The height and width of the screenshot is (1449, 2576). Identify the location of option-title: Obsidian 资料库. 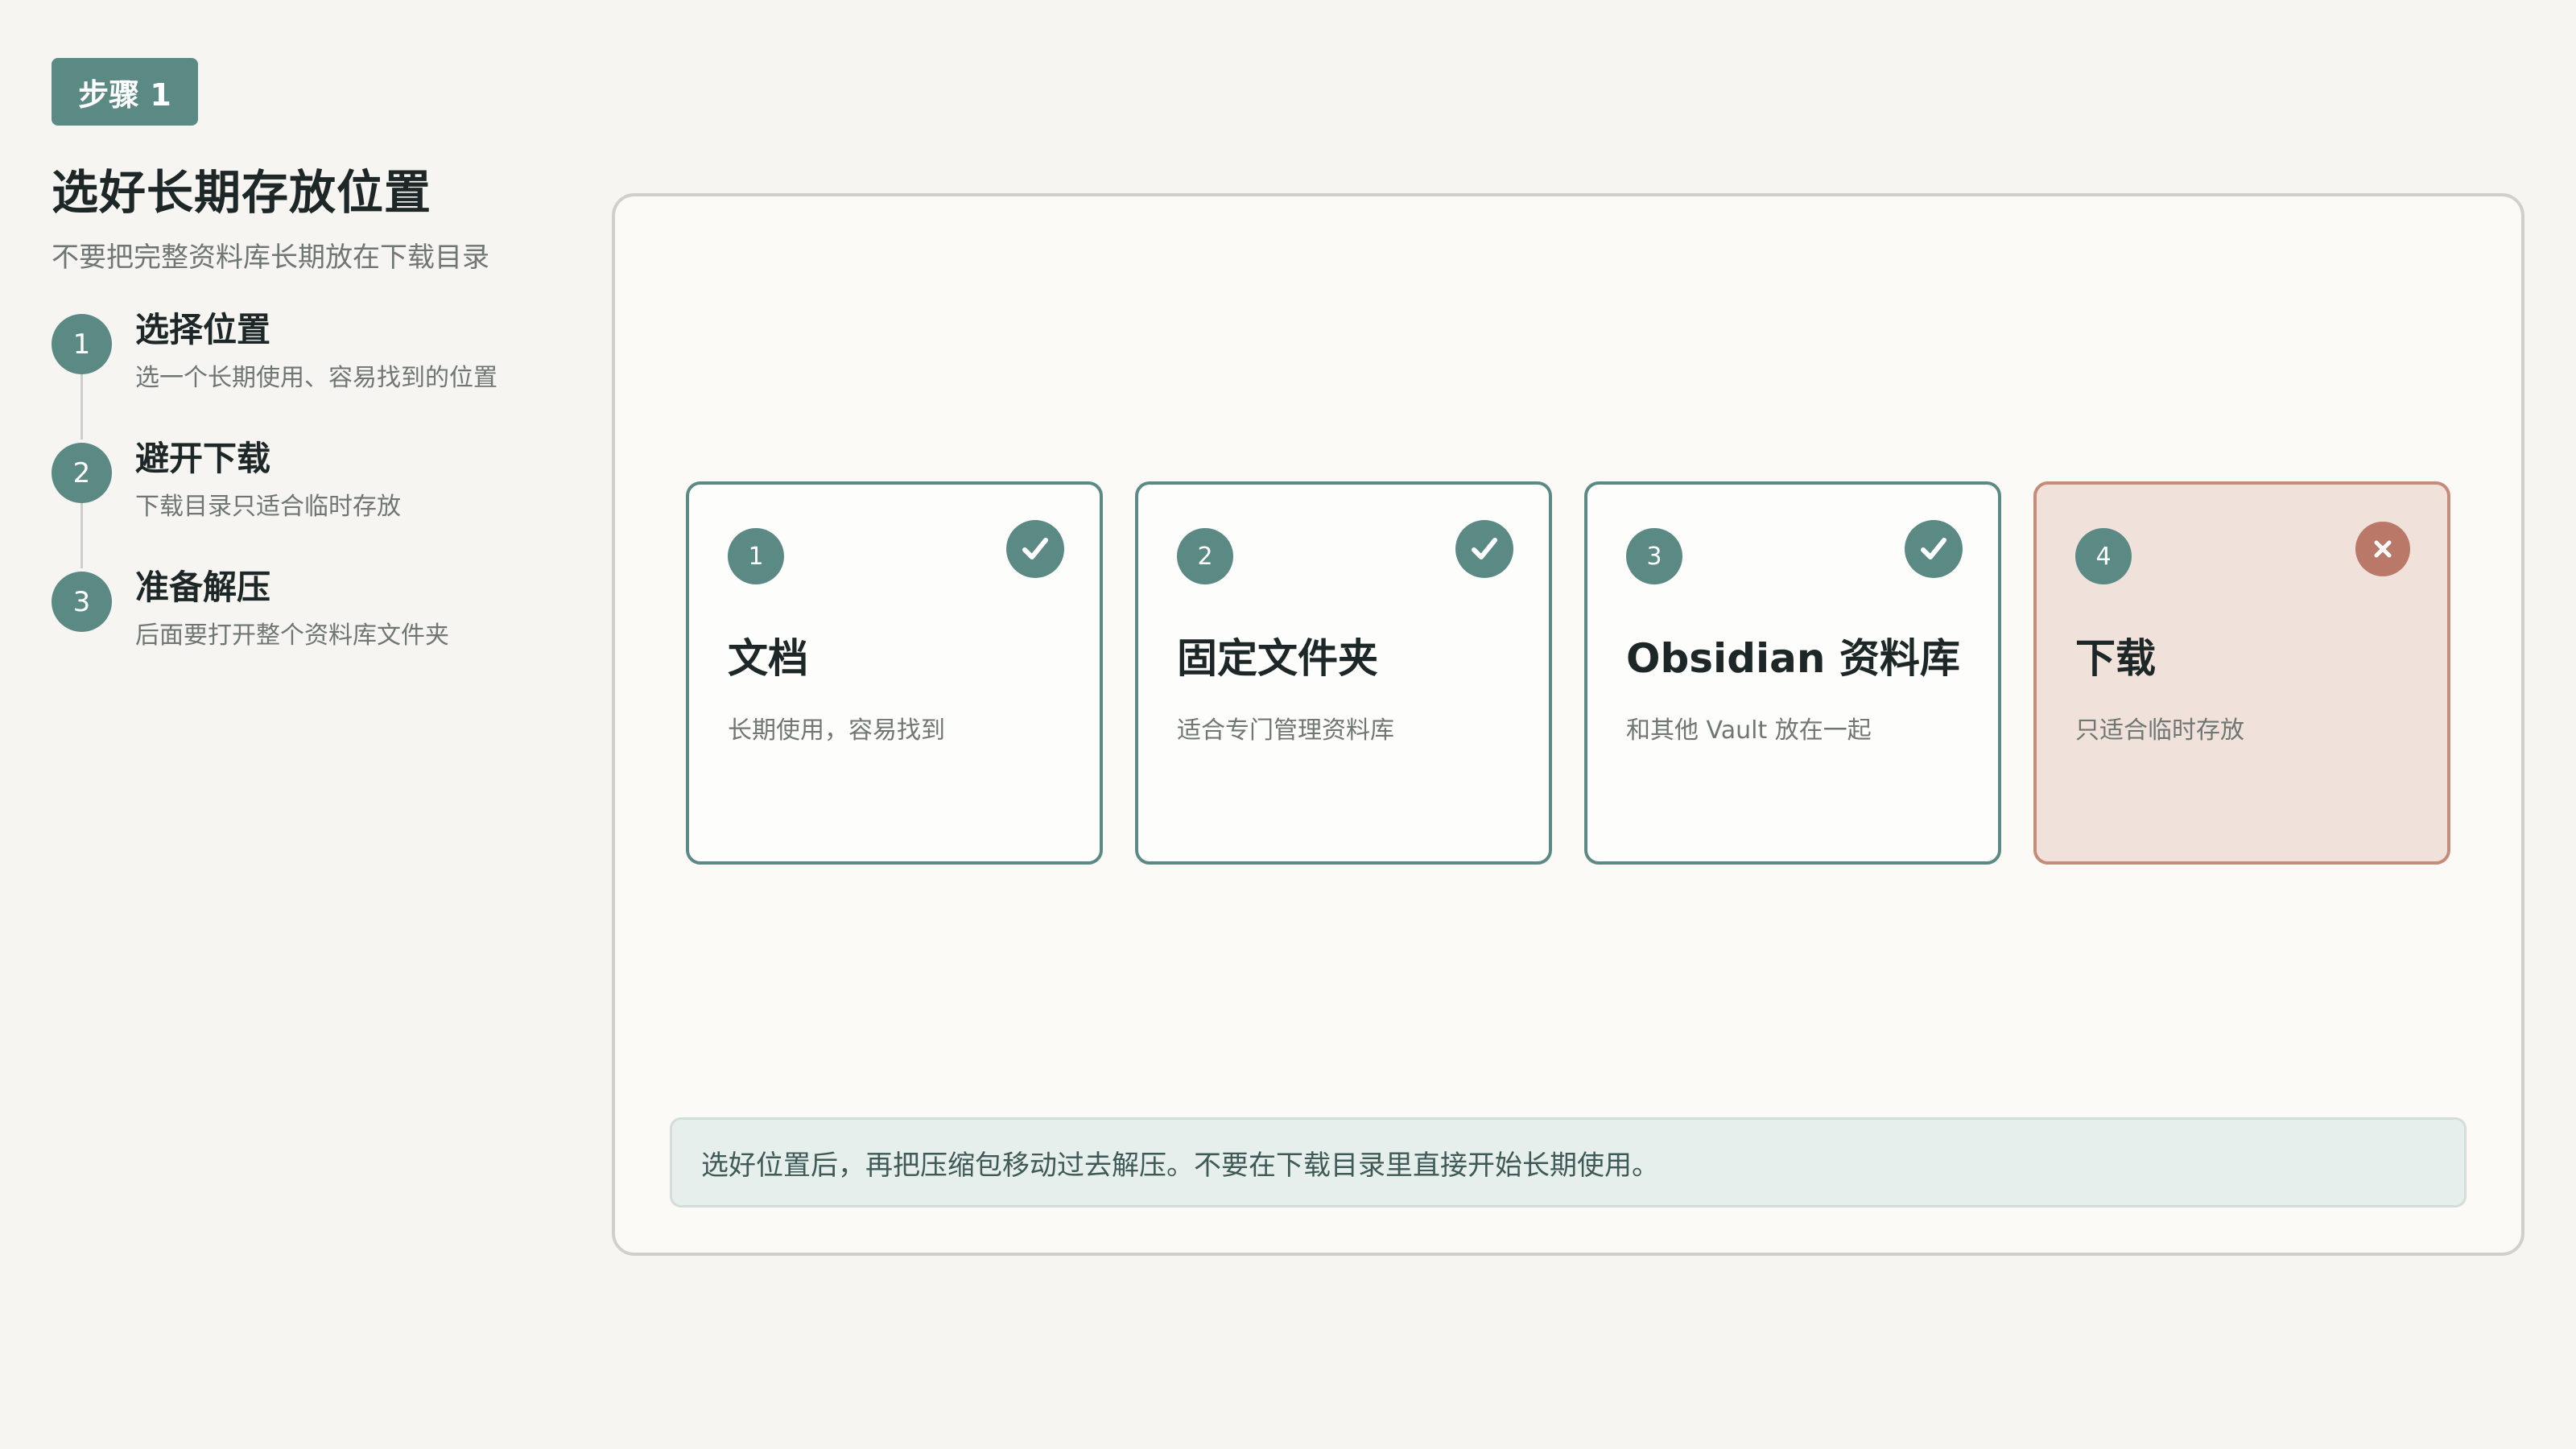
(1793, 658).